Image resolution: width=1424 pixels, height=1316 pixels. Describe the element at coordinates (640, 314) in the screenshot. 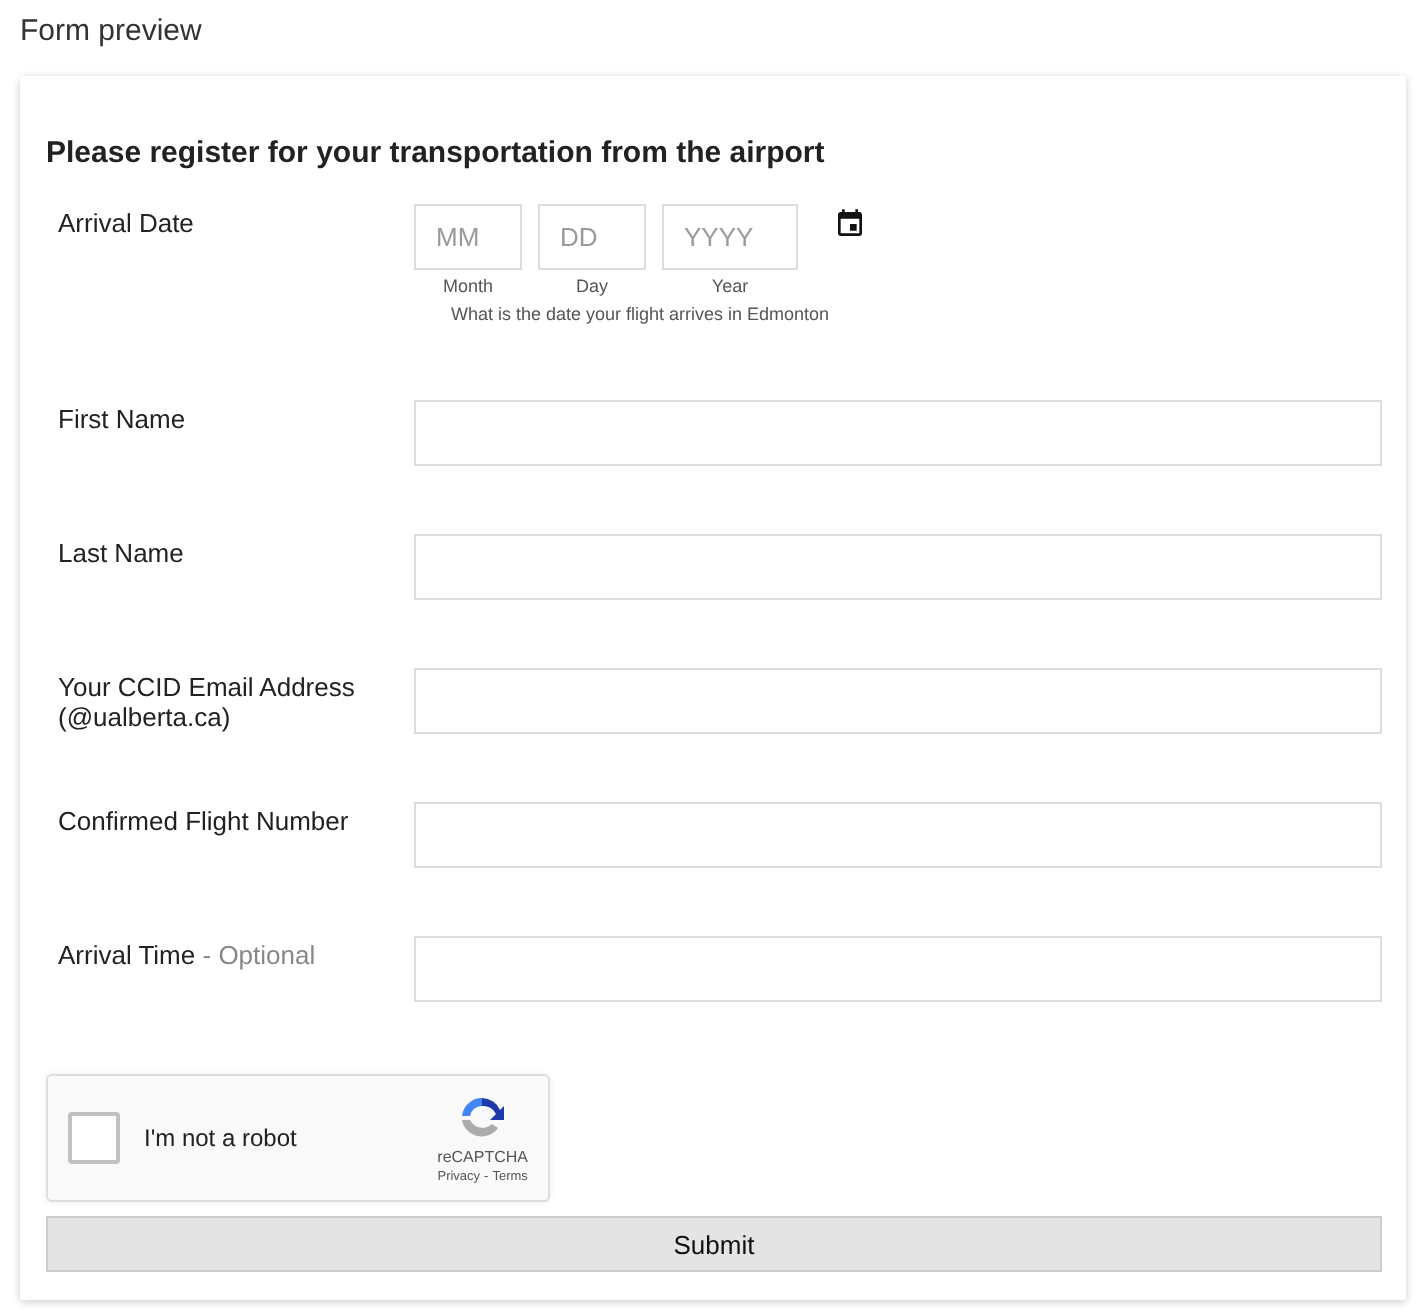

I see `help-text: What is the date your flight arrives in Edmonton` at that location.